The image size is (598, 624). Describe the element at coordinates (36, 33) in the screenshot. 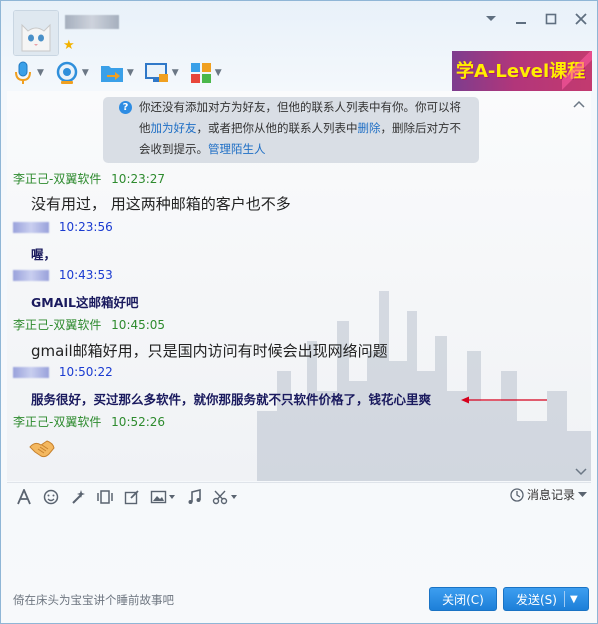

I see `cat-avatar-icon` at that location.